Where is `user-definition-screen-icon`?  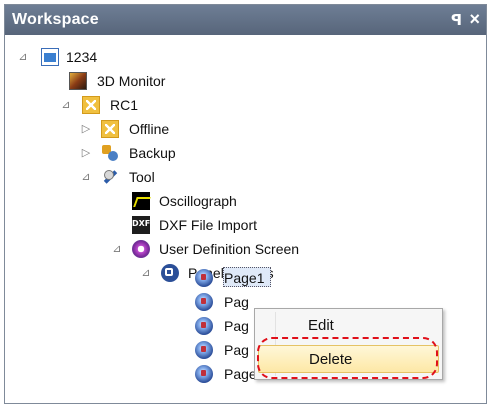 user-definition-screen-icon is located at coordinates (141, 249).